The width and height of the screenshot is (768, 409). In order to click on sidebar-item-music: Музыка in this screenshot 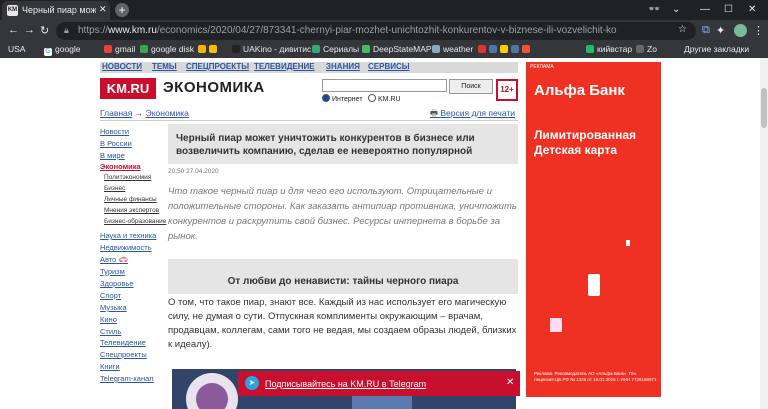, I will do `click(113, 307)`.